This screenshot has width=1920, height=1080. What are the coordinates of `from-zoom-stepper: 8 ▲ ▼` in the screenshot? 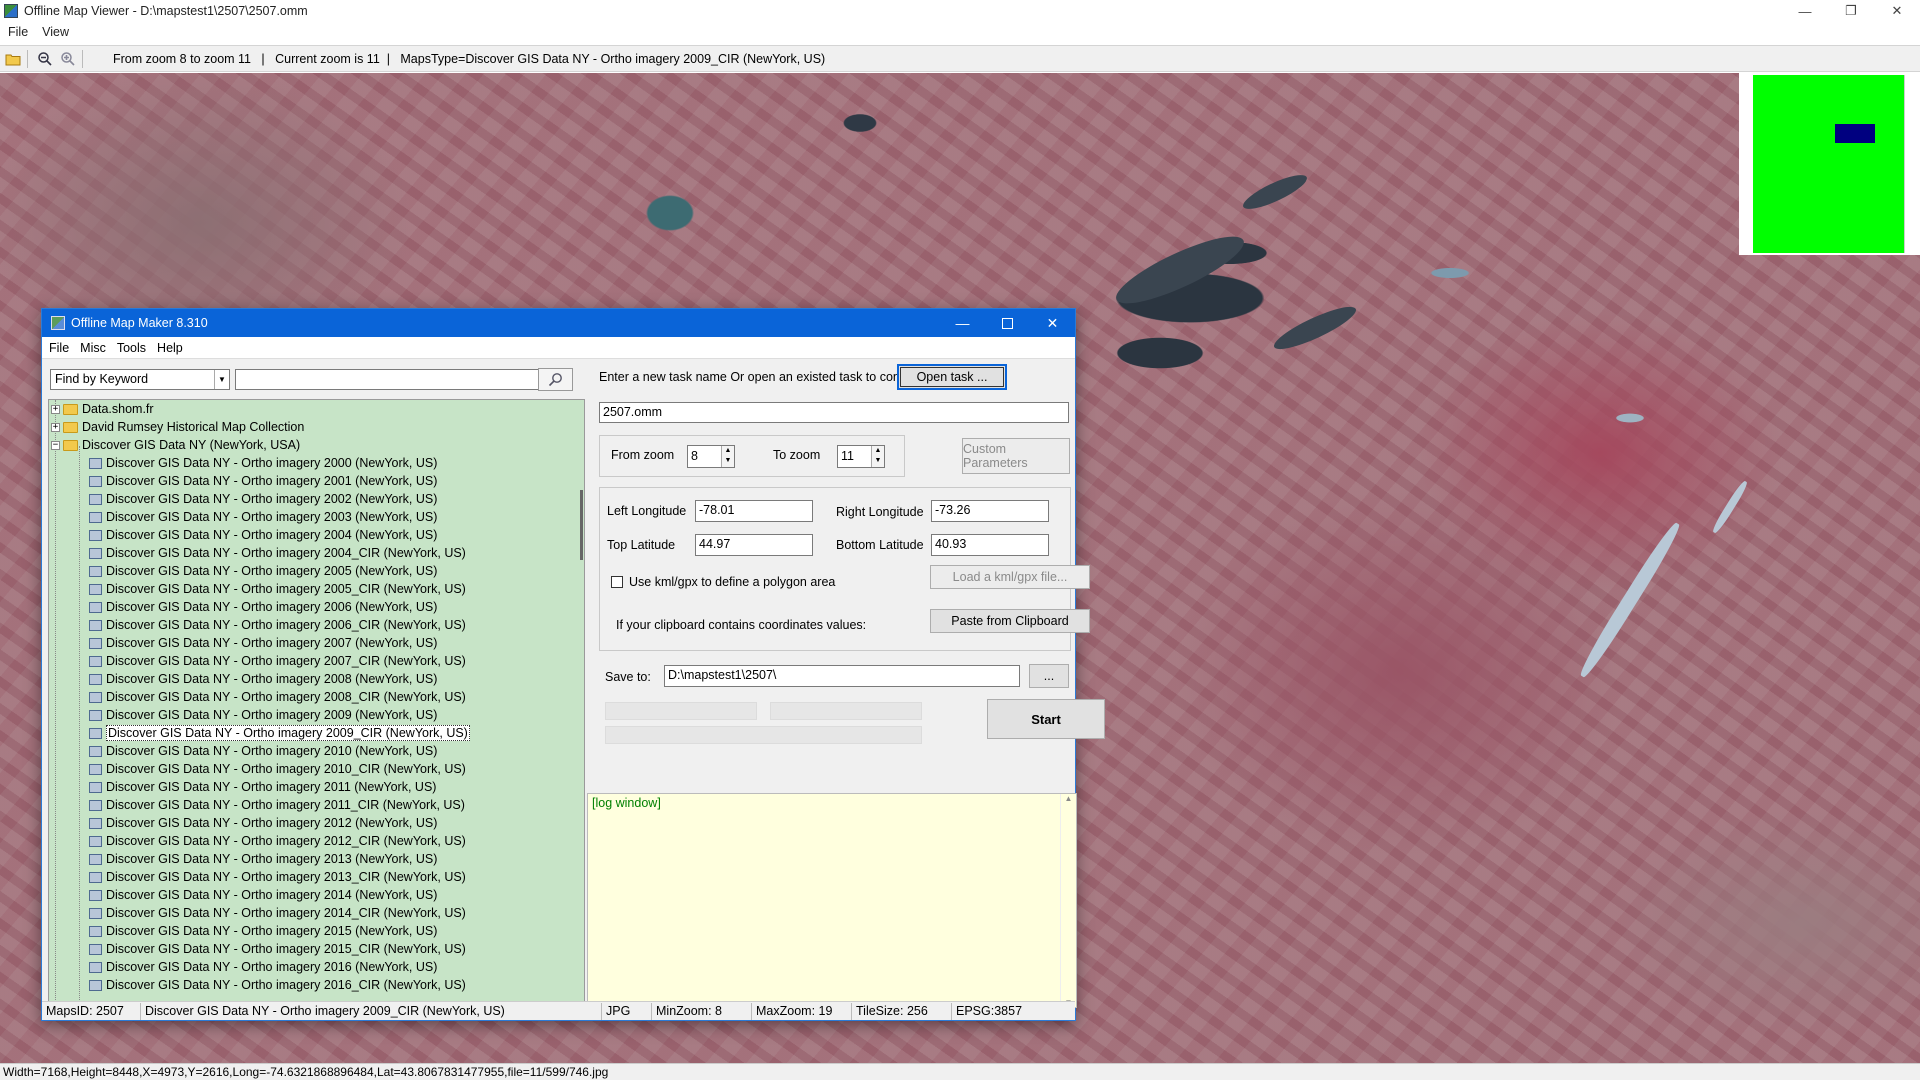 It's located at (711, 456).